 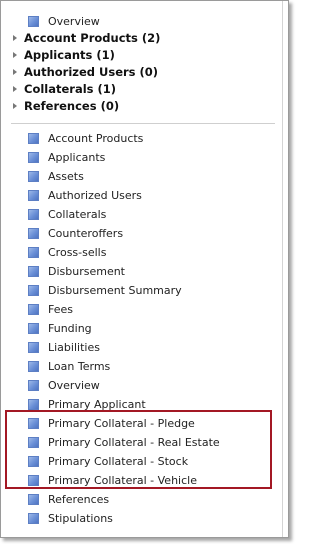 I want to click on nav-item-label: Cross-sells, so click(x=77, y=252).